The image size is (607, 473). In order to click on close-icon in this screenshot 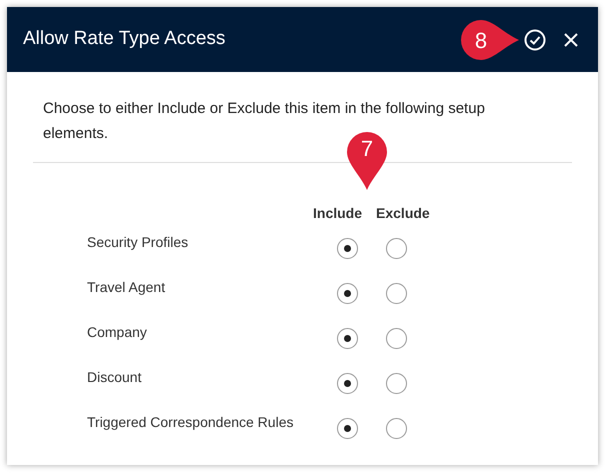, I will do `click(571, 39)`.